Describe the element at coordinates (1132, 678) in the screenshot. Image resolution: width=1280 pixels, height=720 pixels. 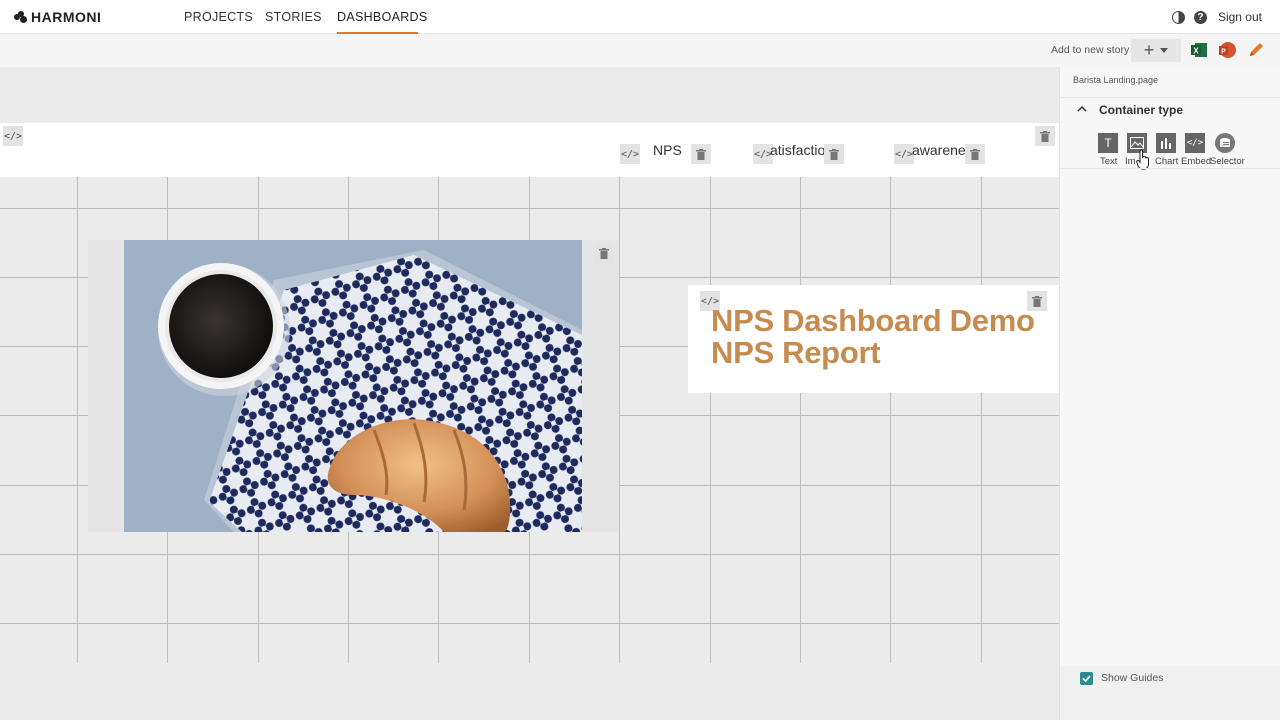
I see `show-guides-label: Show Guides` at that location.